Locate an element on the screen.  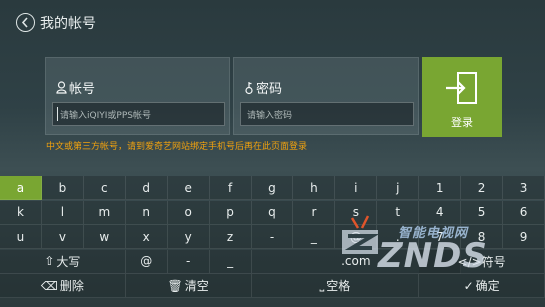
key-4: 4 is located at coordinates (440, 212).